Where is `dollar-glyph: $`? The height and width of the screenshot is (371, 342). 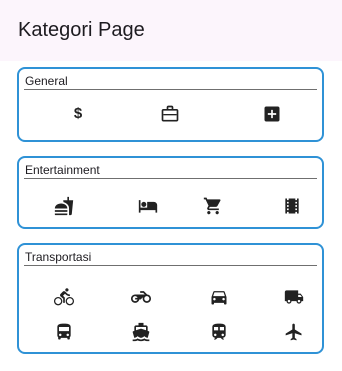 dollar-glyph: $ is located at coordinates (78, 113).